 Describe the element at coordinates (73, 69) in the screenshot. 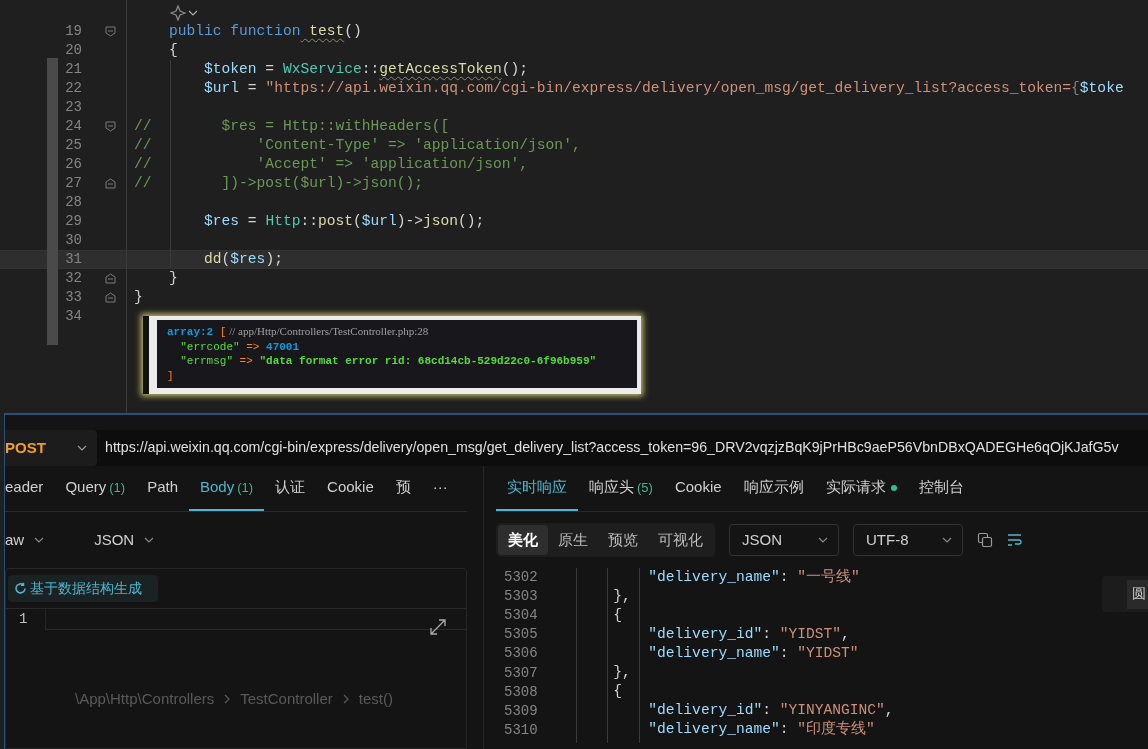

I see `line-number: 21` at that location.